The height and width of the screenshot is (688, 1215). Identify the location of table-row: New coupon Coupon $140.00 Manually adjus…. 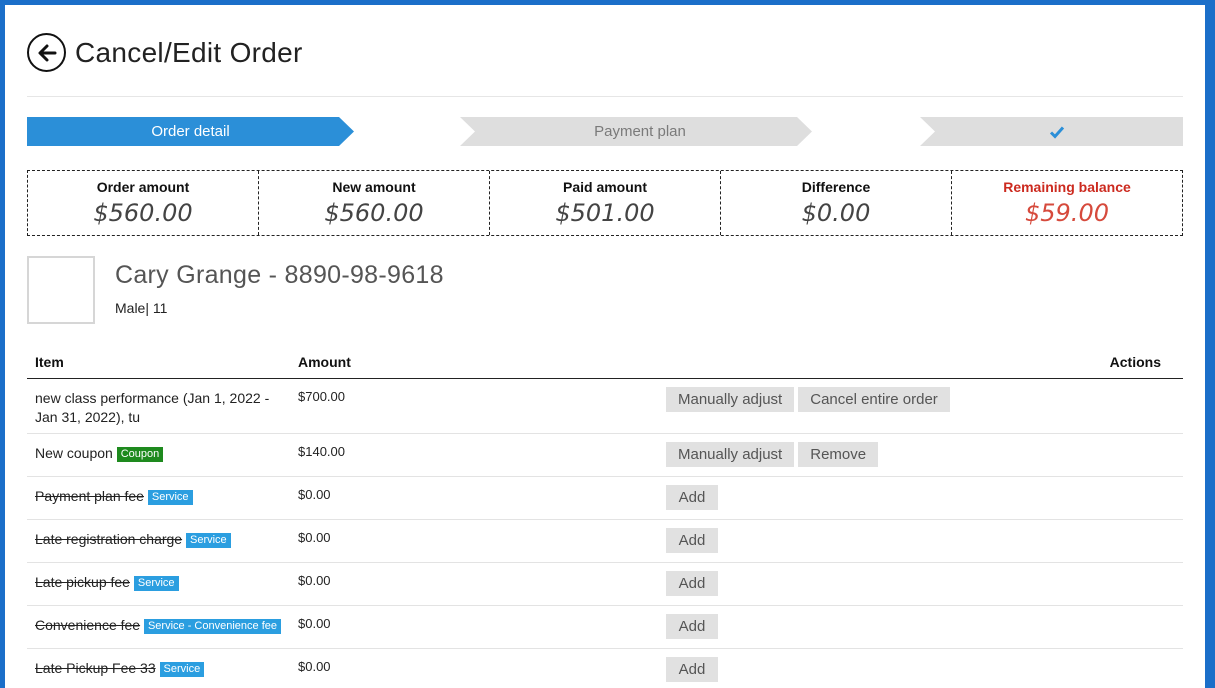
(605, 455).